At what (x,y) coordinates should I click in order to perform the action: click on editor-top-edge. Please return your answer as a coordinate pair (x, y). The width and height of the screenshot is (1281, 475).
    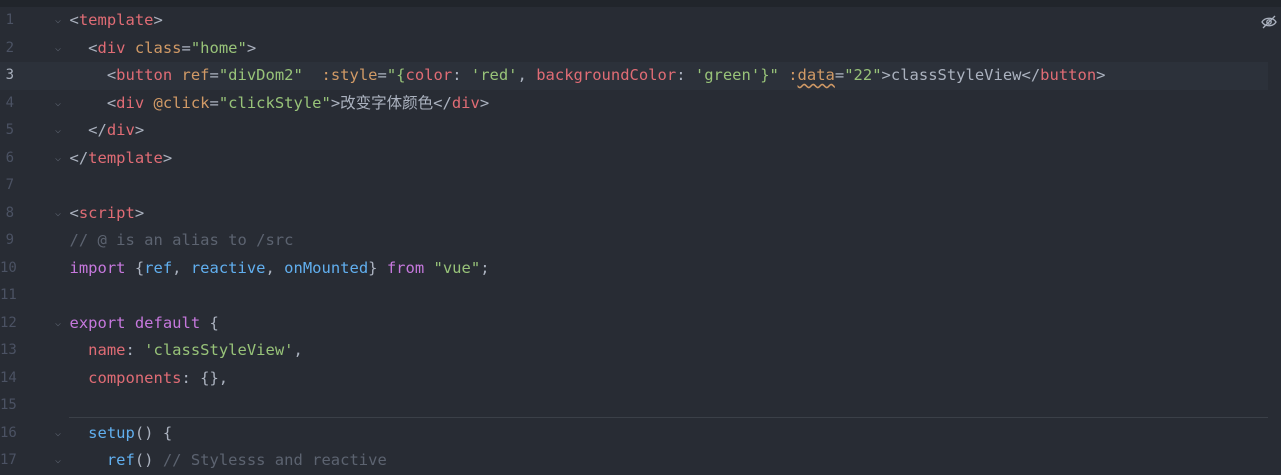
    Looking at the image, I should click on (640, 3).